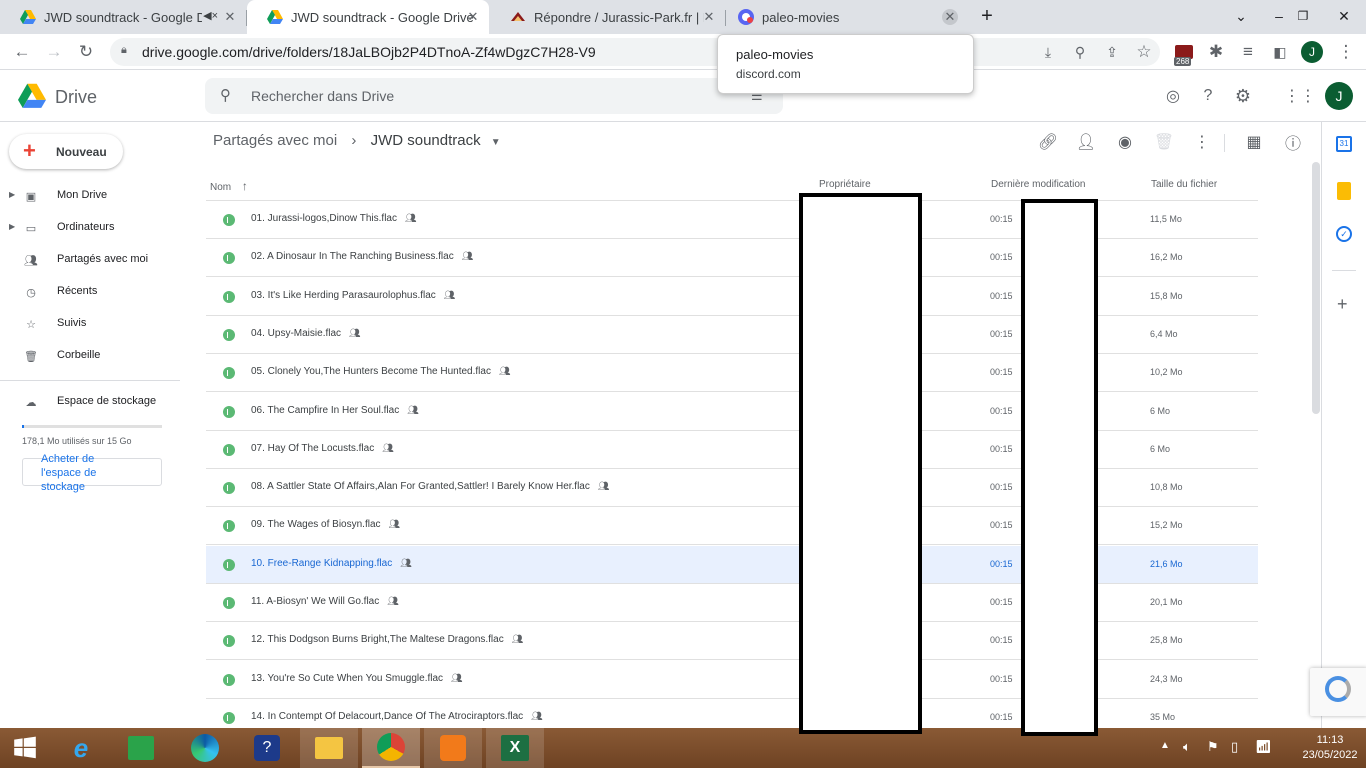  Describe the element at coordinates (426, 140) in the screenshot. I see `breadcrumb-current: JWD soundtrack` at that location.